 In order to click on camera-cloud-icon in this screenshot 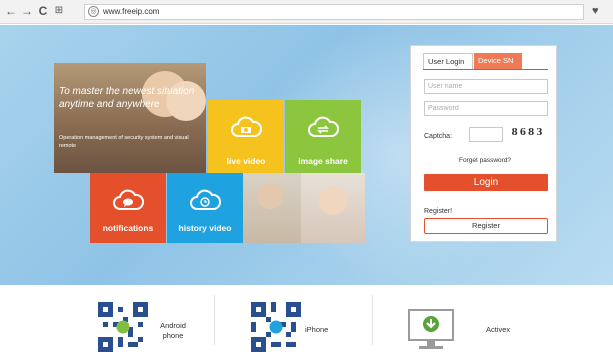, I will do `click(246, 126)`.